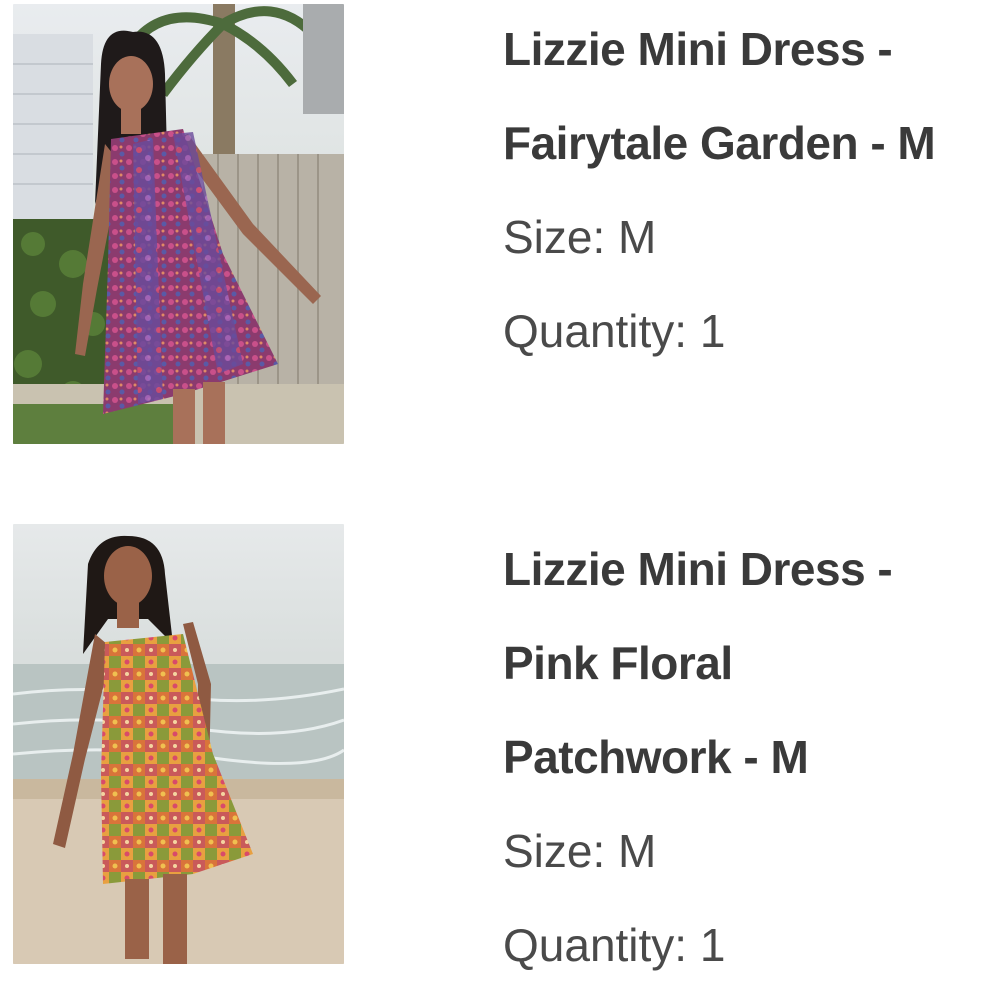  Describe the element at coordinates (751, 95) in the screenshot. I see `product-title: Lizzie Mini Dress - Fairytale Garden - M` at that location.